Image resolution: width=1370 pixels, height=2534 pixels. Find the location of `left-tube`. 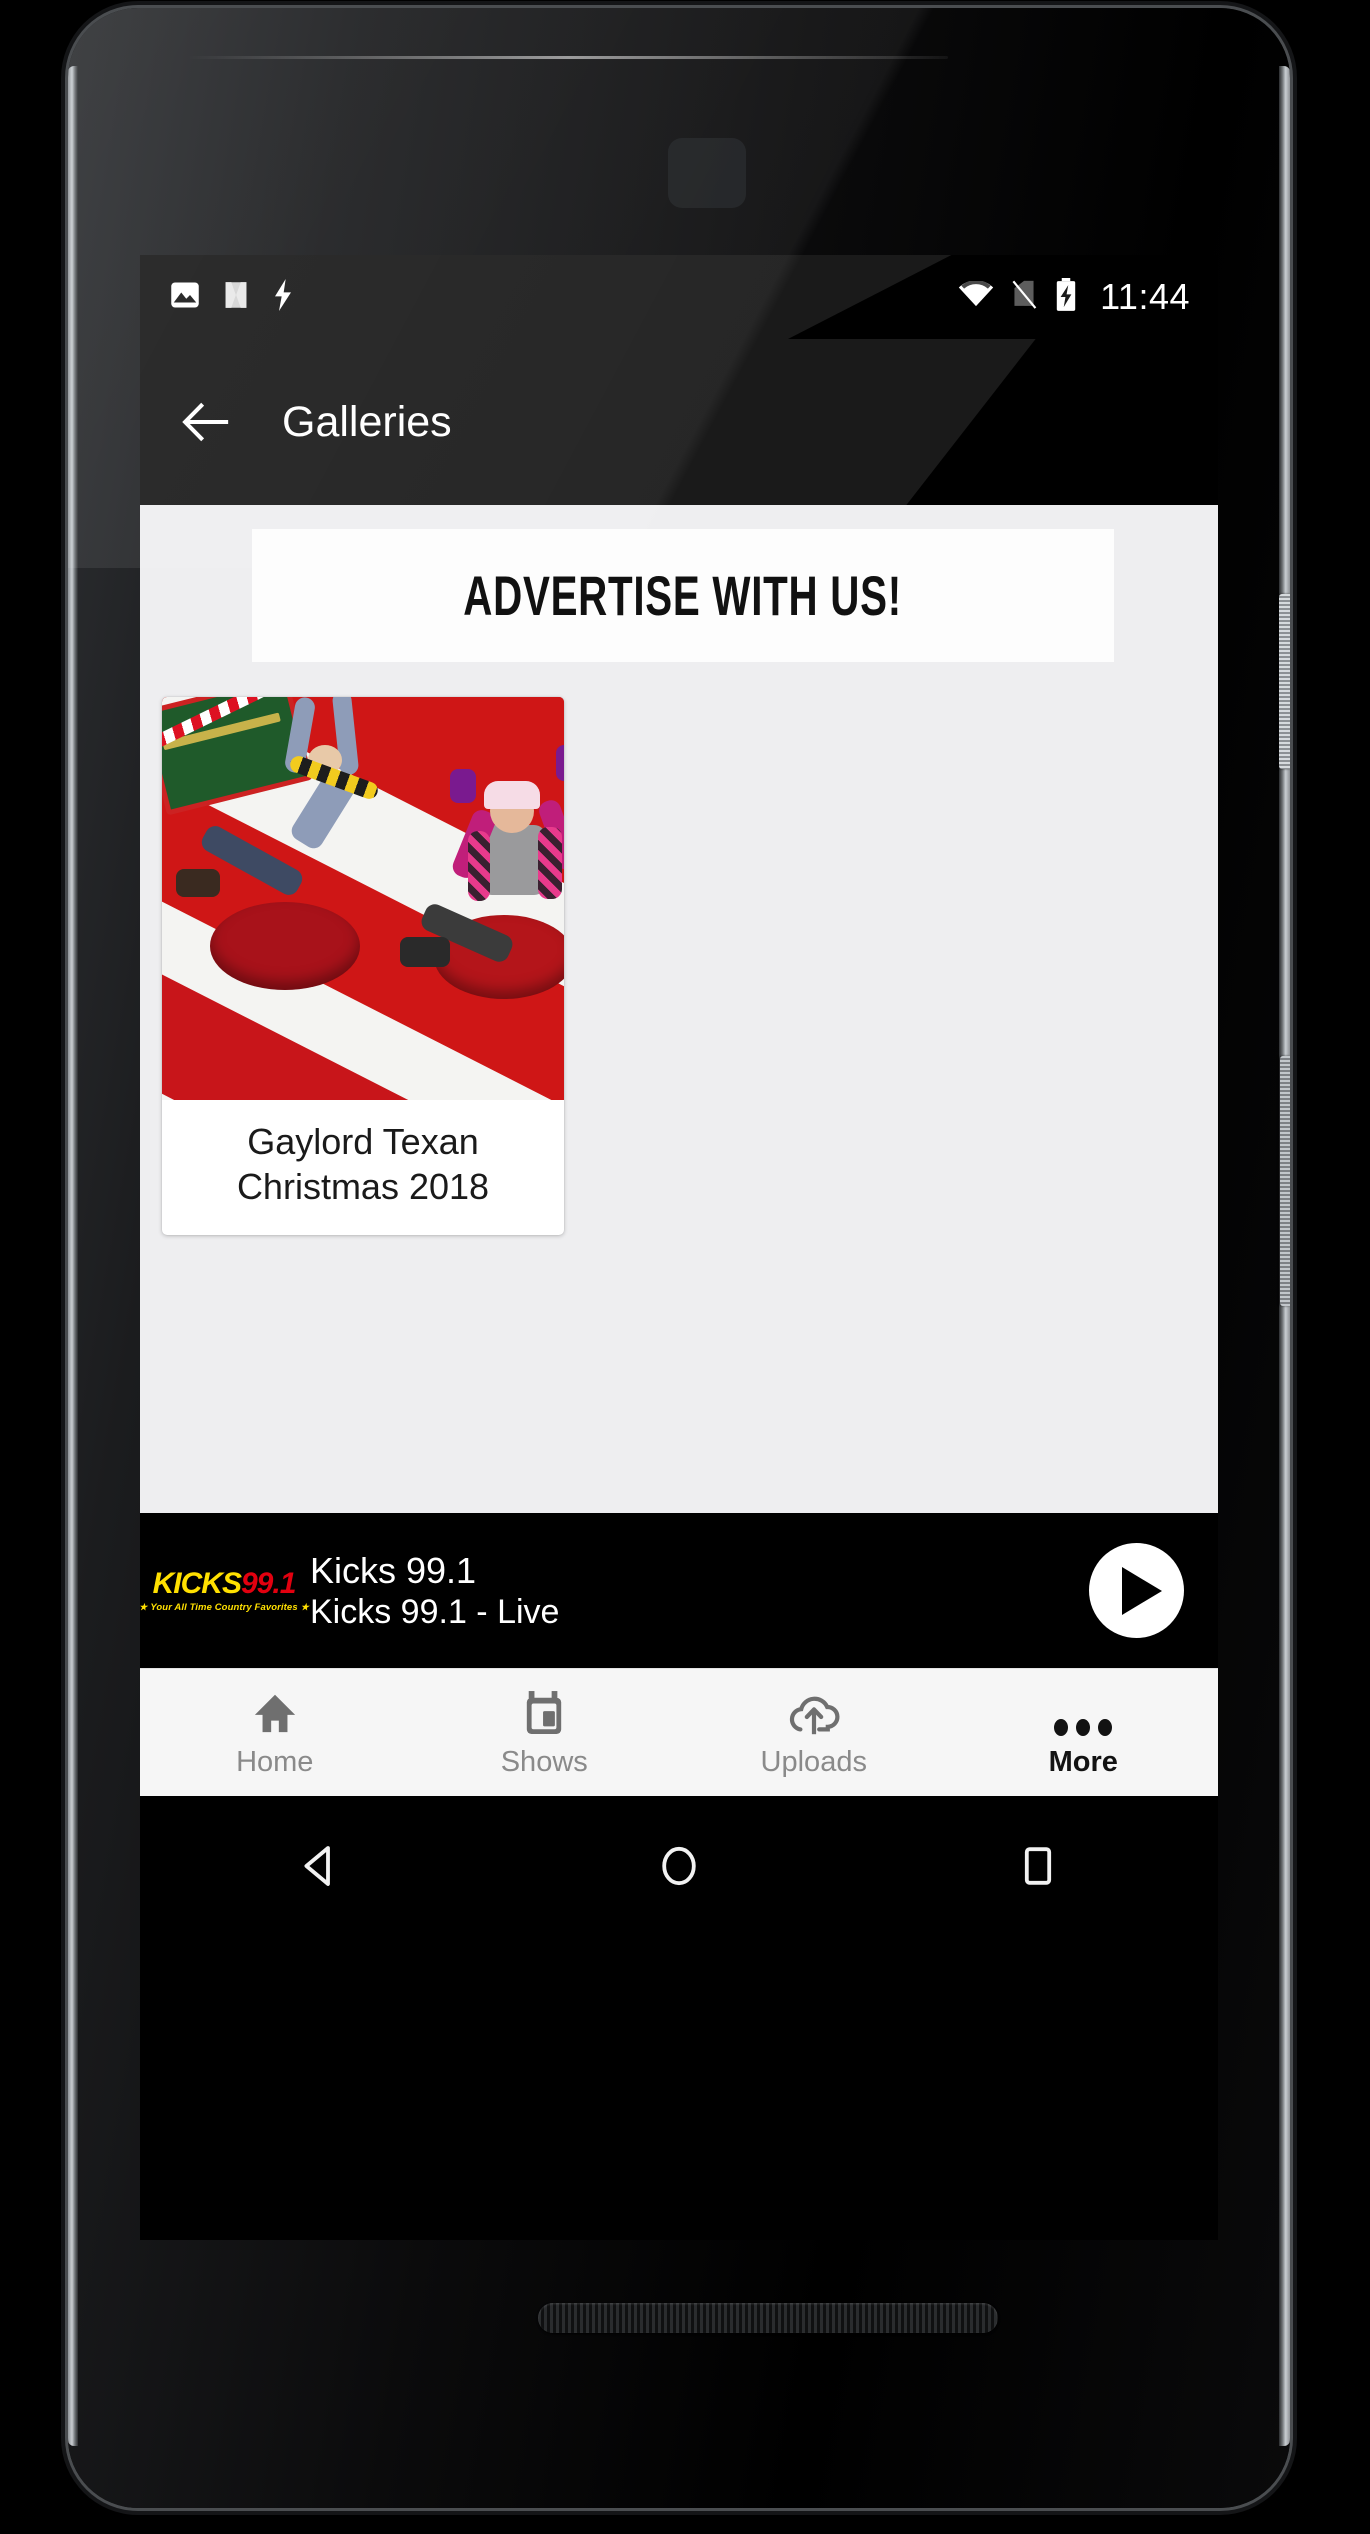

left-tube is located at coordinates (285, 946).